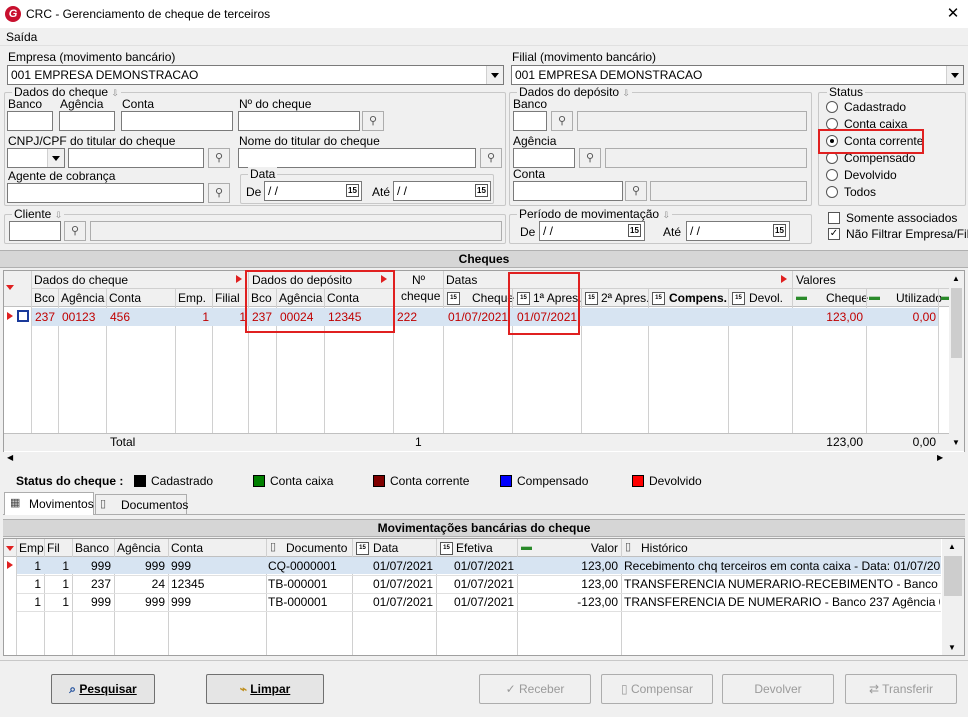 This screenshot has height=717, width=968. I want to click on deposito-conta-input, so click(568, 191).